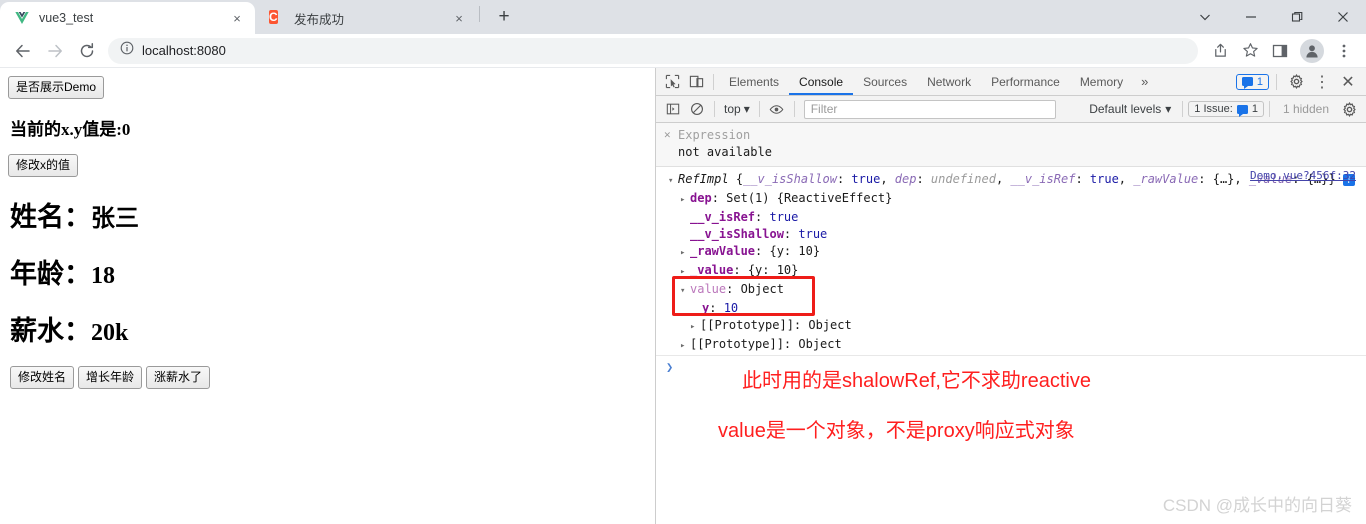 The height and width of the screenshot is (524, 1366). Describe the element at coordinates (737, 234) in the screenshot. I see `prop-key: __v_isShallow` at that location.